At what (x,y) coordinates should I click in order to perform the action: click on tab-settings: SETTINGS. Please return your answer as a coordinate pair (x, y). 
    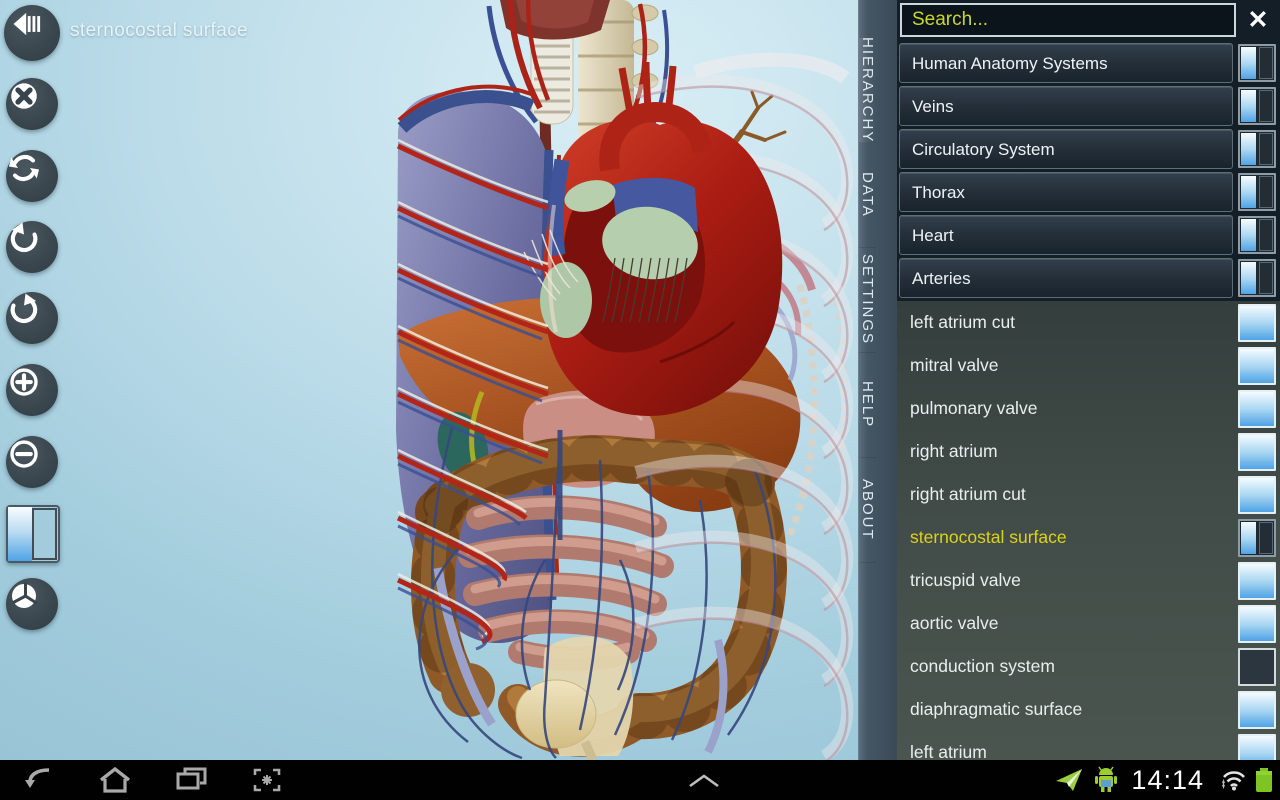
    Looking at the image, I should click on (867, 300).